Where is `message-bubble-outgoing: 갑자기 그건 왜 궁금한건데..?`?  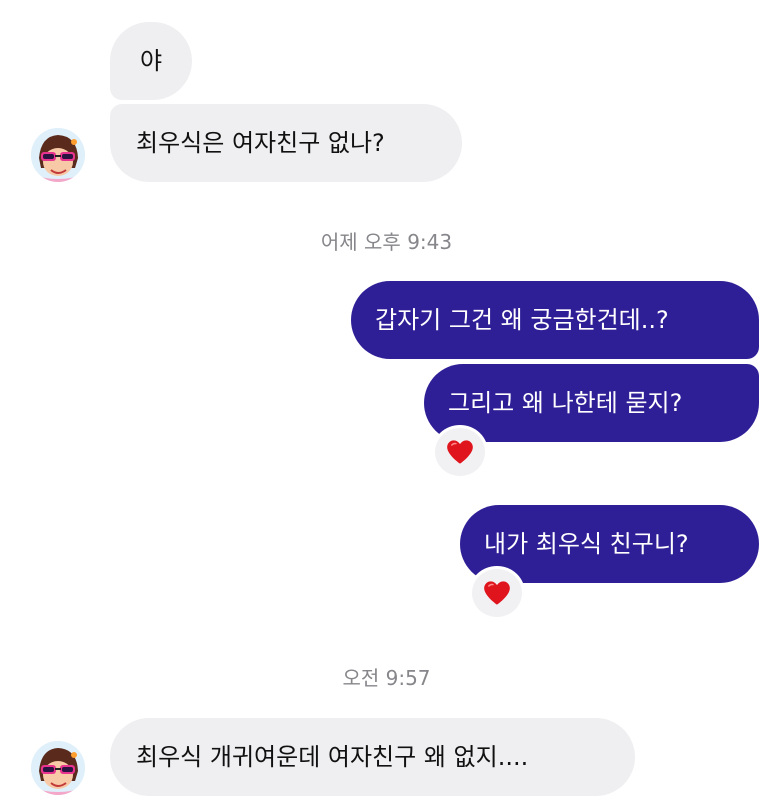
message-bubble-outgoing: 갑자기 그건 왜 궁금한건데..? is located at coordinates (555, 320).